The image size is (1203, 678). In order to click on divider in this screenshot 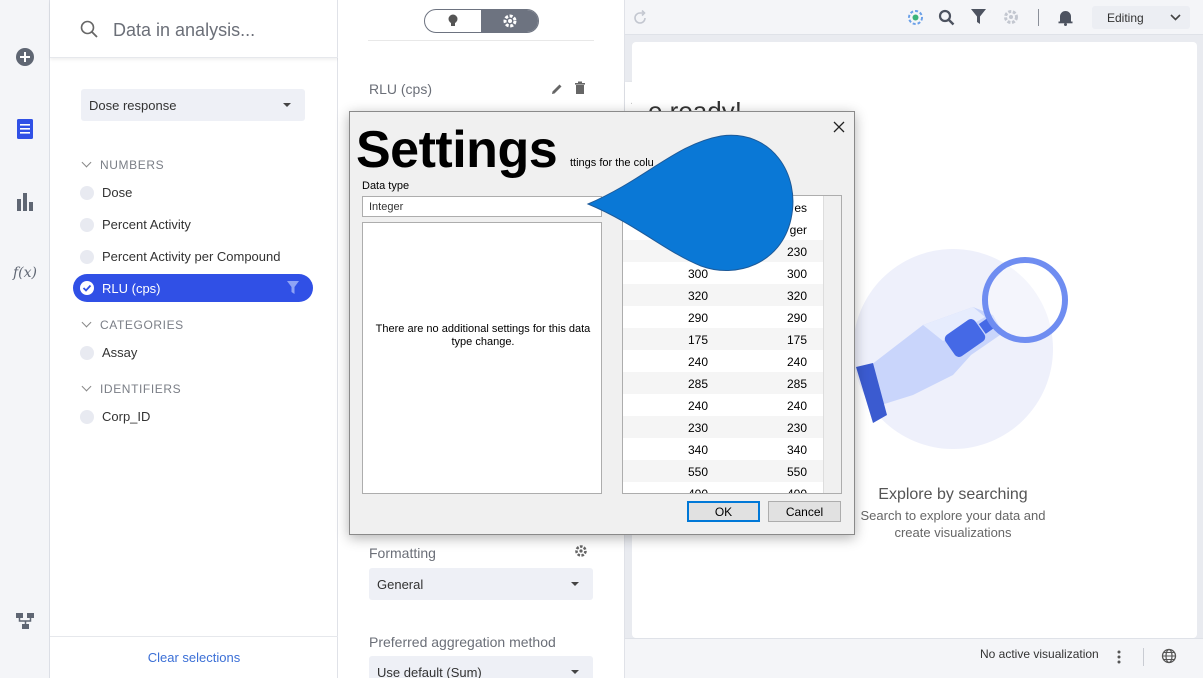, I will do `click(481, 40)`.